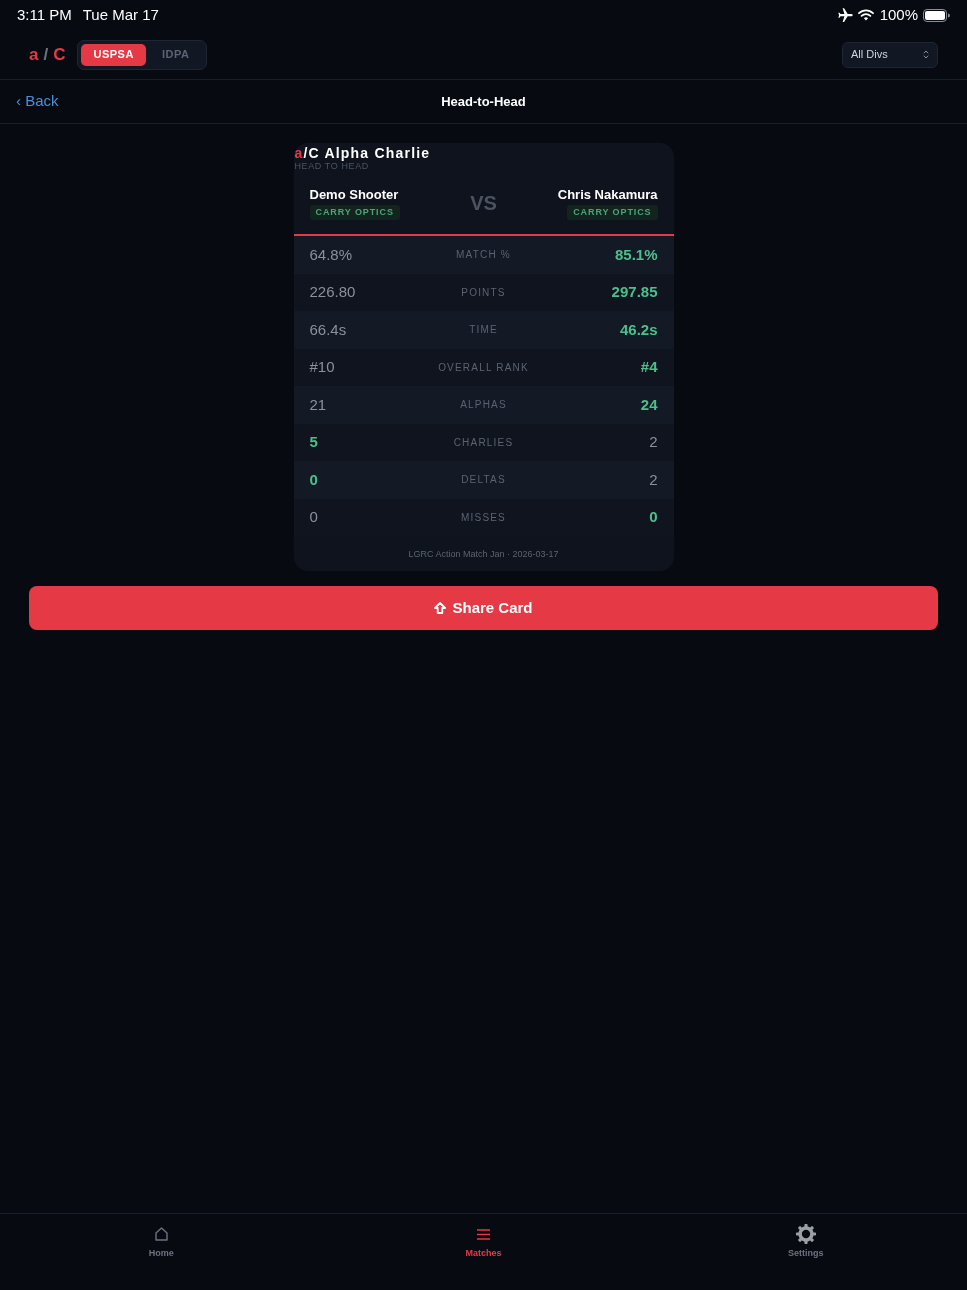 This screenshot has width=967, height=1290. Describe the element at coordinates (936, 15) in the screenshot. I see `battery-icon` at that location.